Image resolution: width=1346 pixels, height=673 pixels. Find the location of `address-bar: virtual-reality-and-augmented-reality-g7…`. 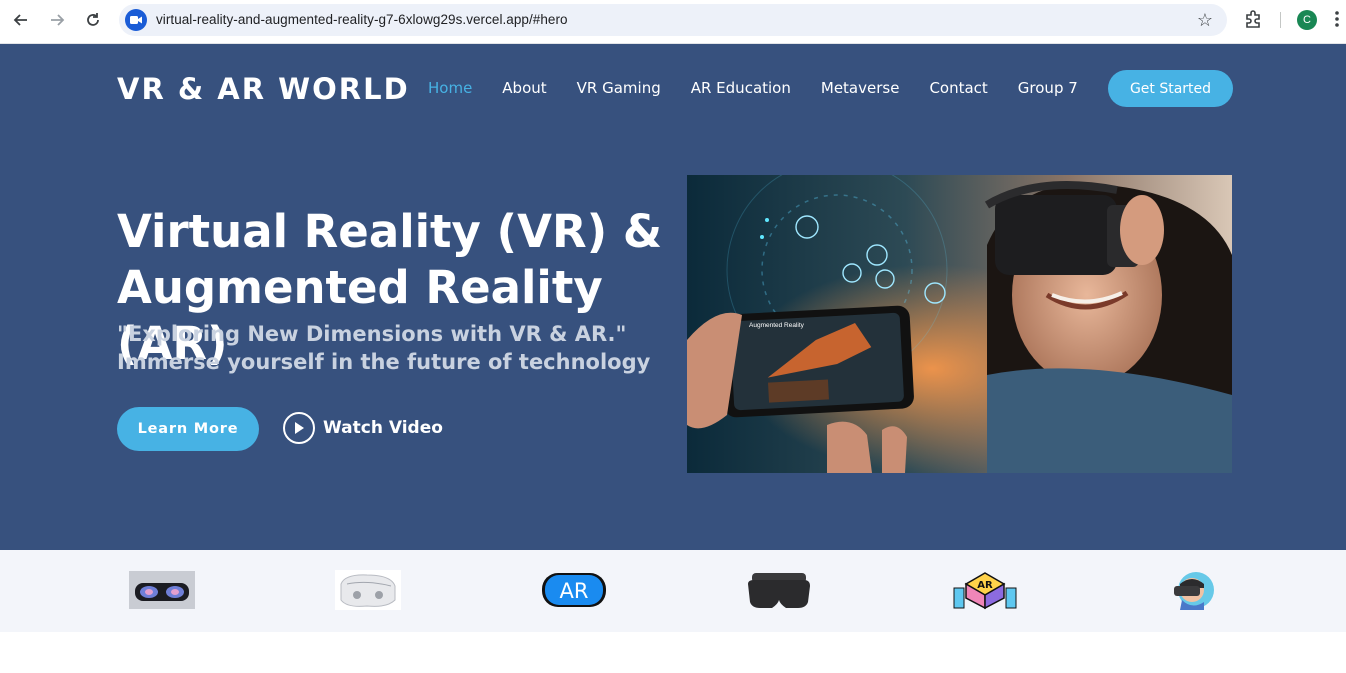

address-bar: virtual-reality-and-augmented-reality-g7… is located at coordinates (673, 20).